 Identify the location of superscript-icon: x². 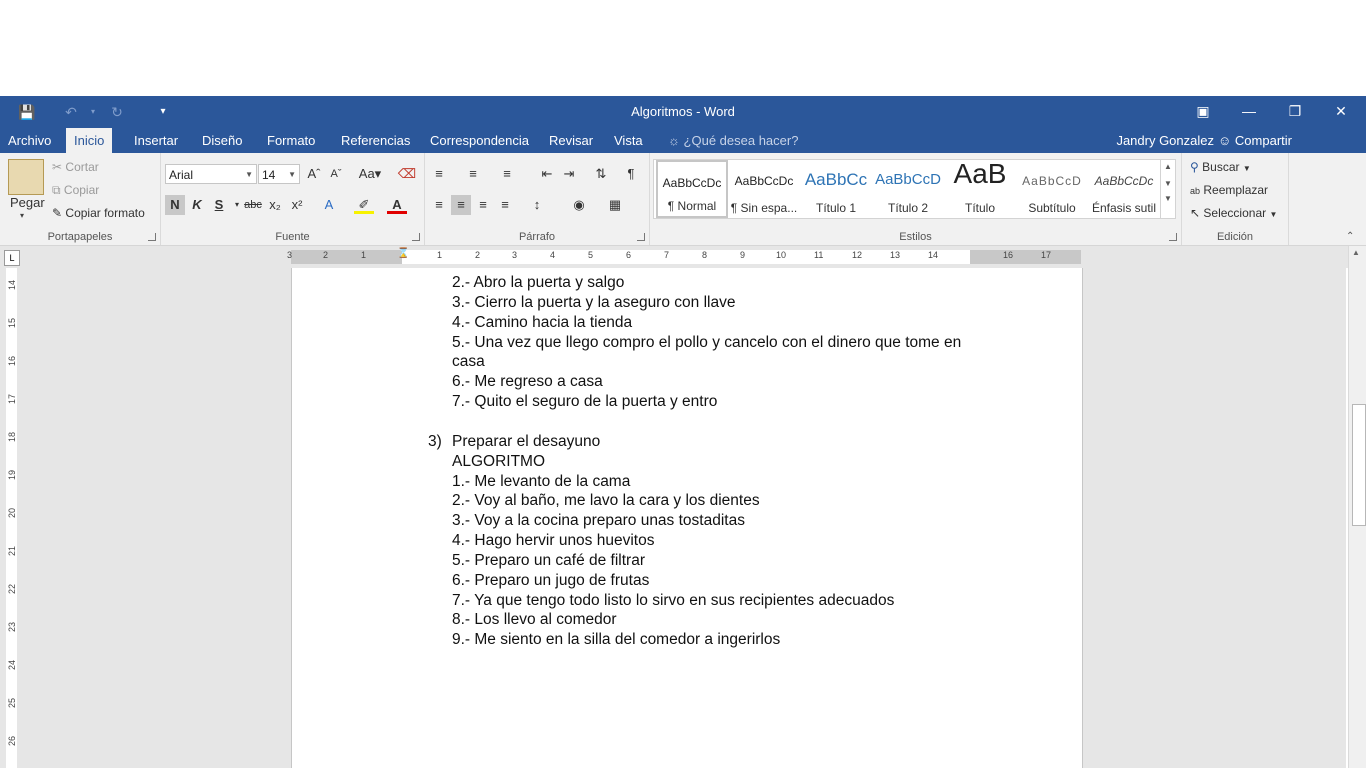
(297, 205).